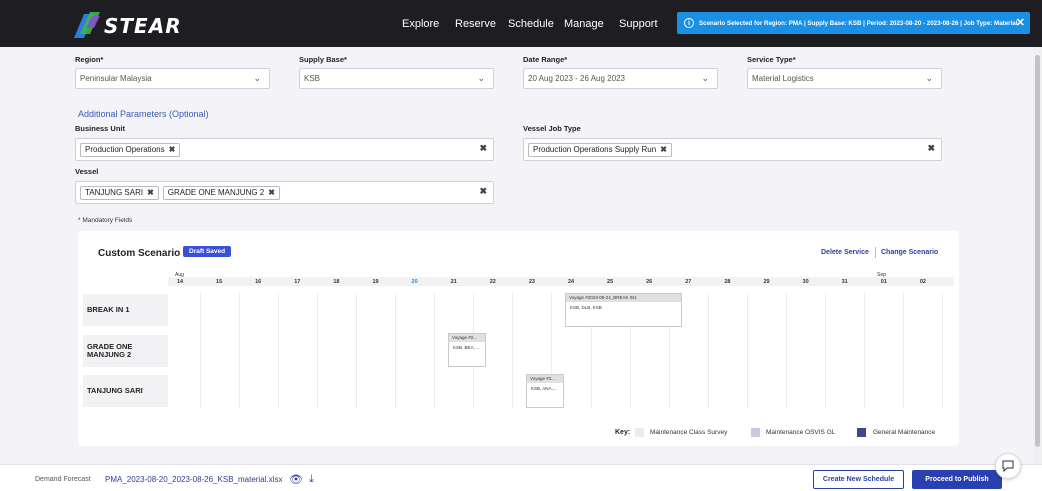  Describe the element at coordinates (531, 24) in the screenshot. I see `nav-schedule: Schedule` at that location.